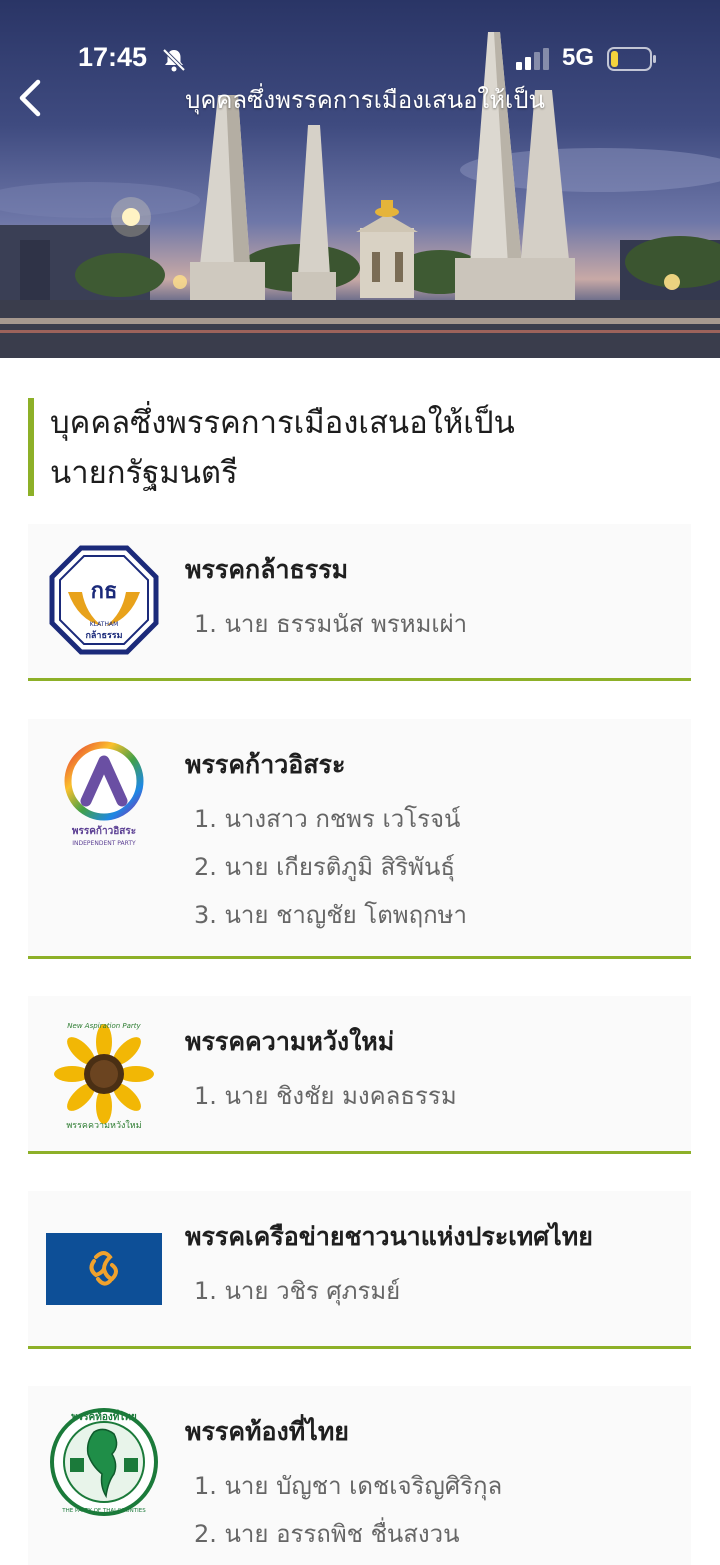  I want to click on independent-party-logo-icon: พรรคก้าวอิสระ INDEPENDENT PARTY, so click(104, 794).